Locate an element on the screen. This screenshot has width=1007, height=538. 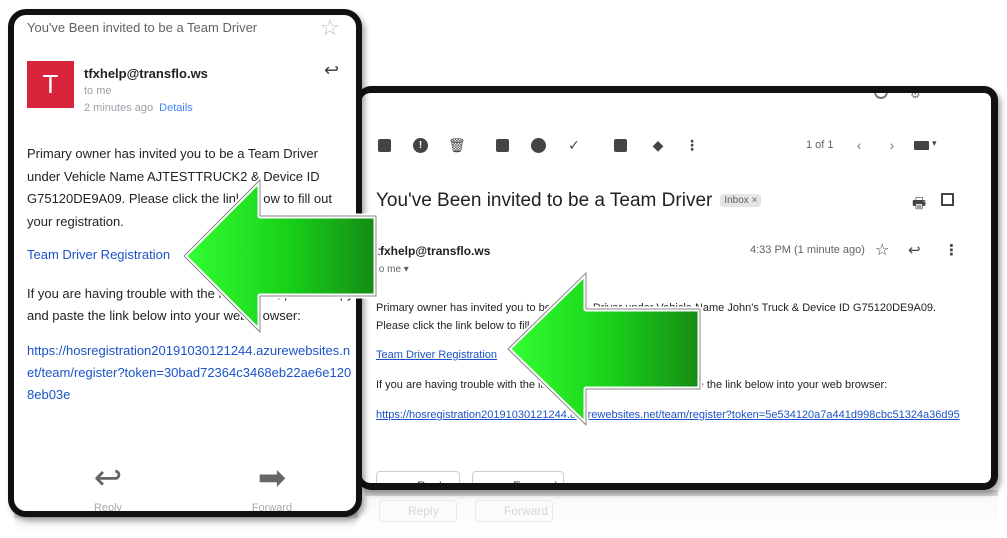
keyboard-icon is located at coordinates (921, 145).